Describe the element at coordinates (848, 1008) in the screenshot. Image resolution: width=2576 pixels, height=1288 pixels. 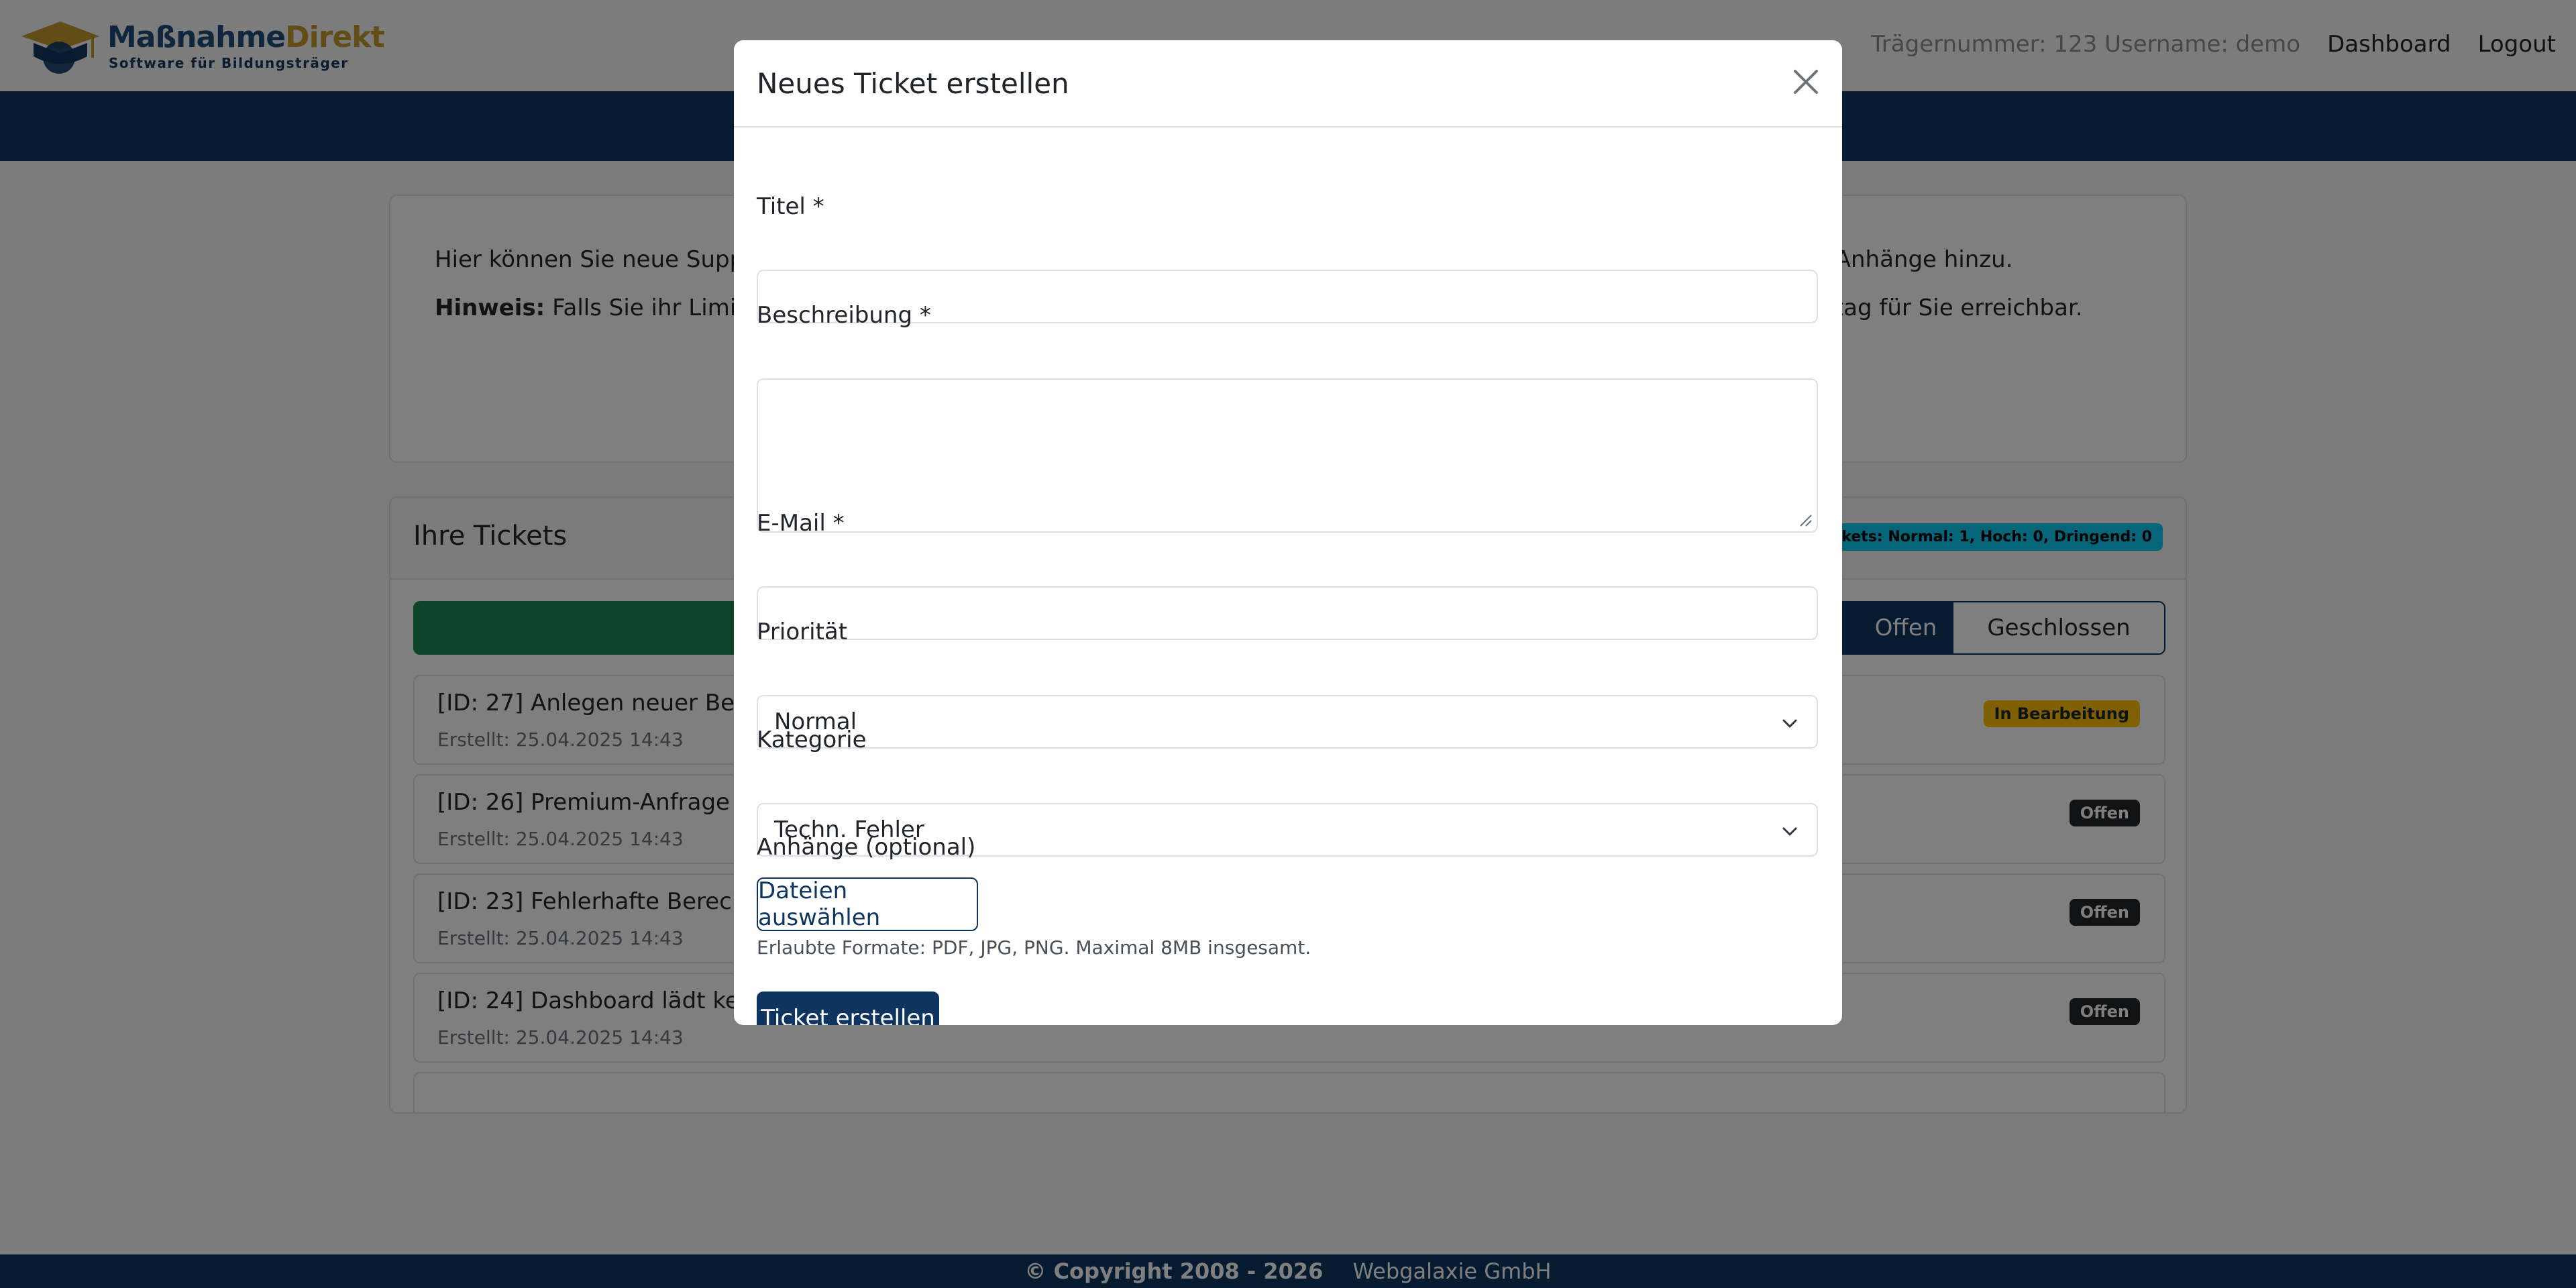
I see `create-ticket-button: Ticket erstellen` at that location.